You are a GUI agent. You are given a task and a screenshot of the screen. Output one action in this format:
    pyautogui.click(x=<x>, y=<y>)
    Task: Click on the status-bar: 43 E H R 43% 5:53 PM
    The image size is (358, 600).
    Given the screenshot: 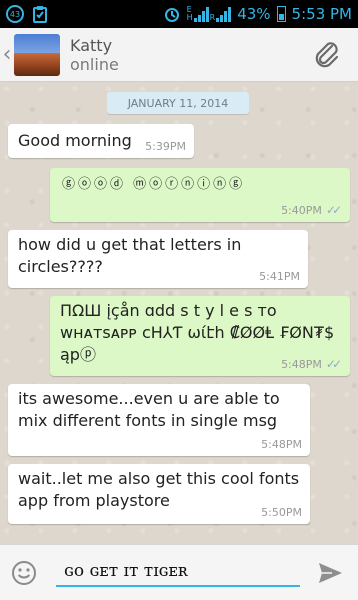 What is the action you would take?
    pyautogui.click(x=179, y=14)
    